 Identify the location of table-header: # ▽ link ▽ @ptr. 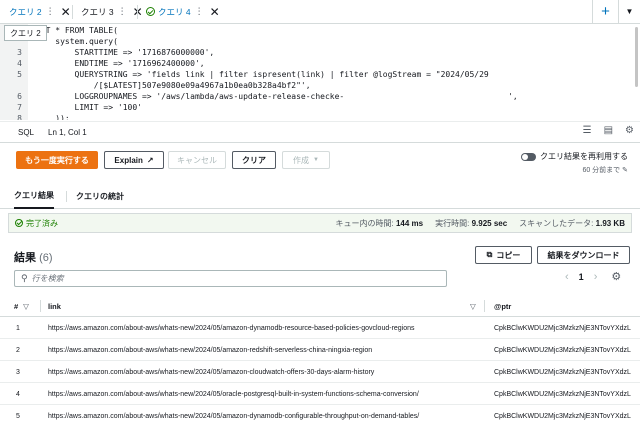
(320, 306).